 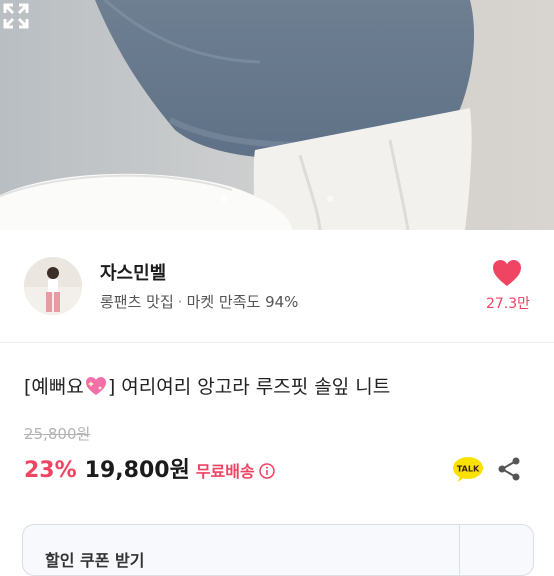 I want to click on discount-rate: 23%, so click(x=50, y=470).